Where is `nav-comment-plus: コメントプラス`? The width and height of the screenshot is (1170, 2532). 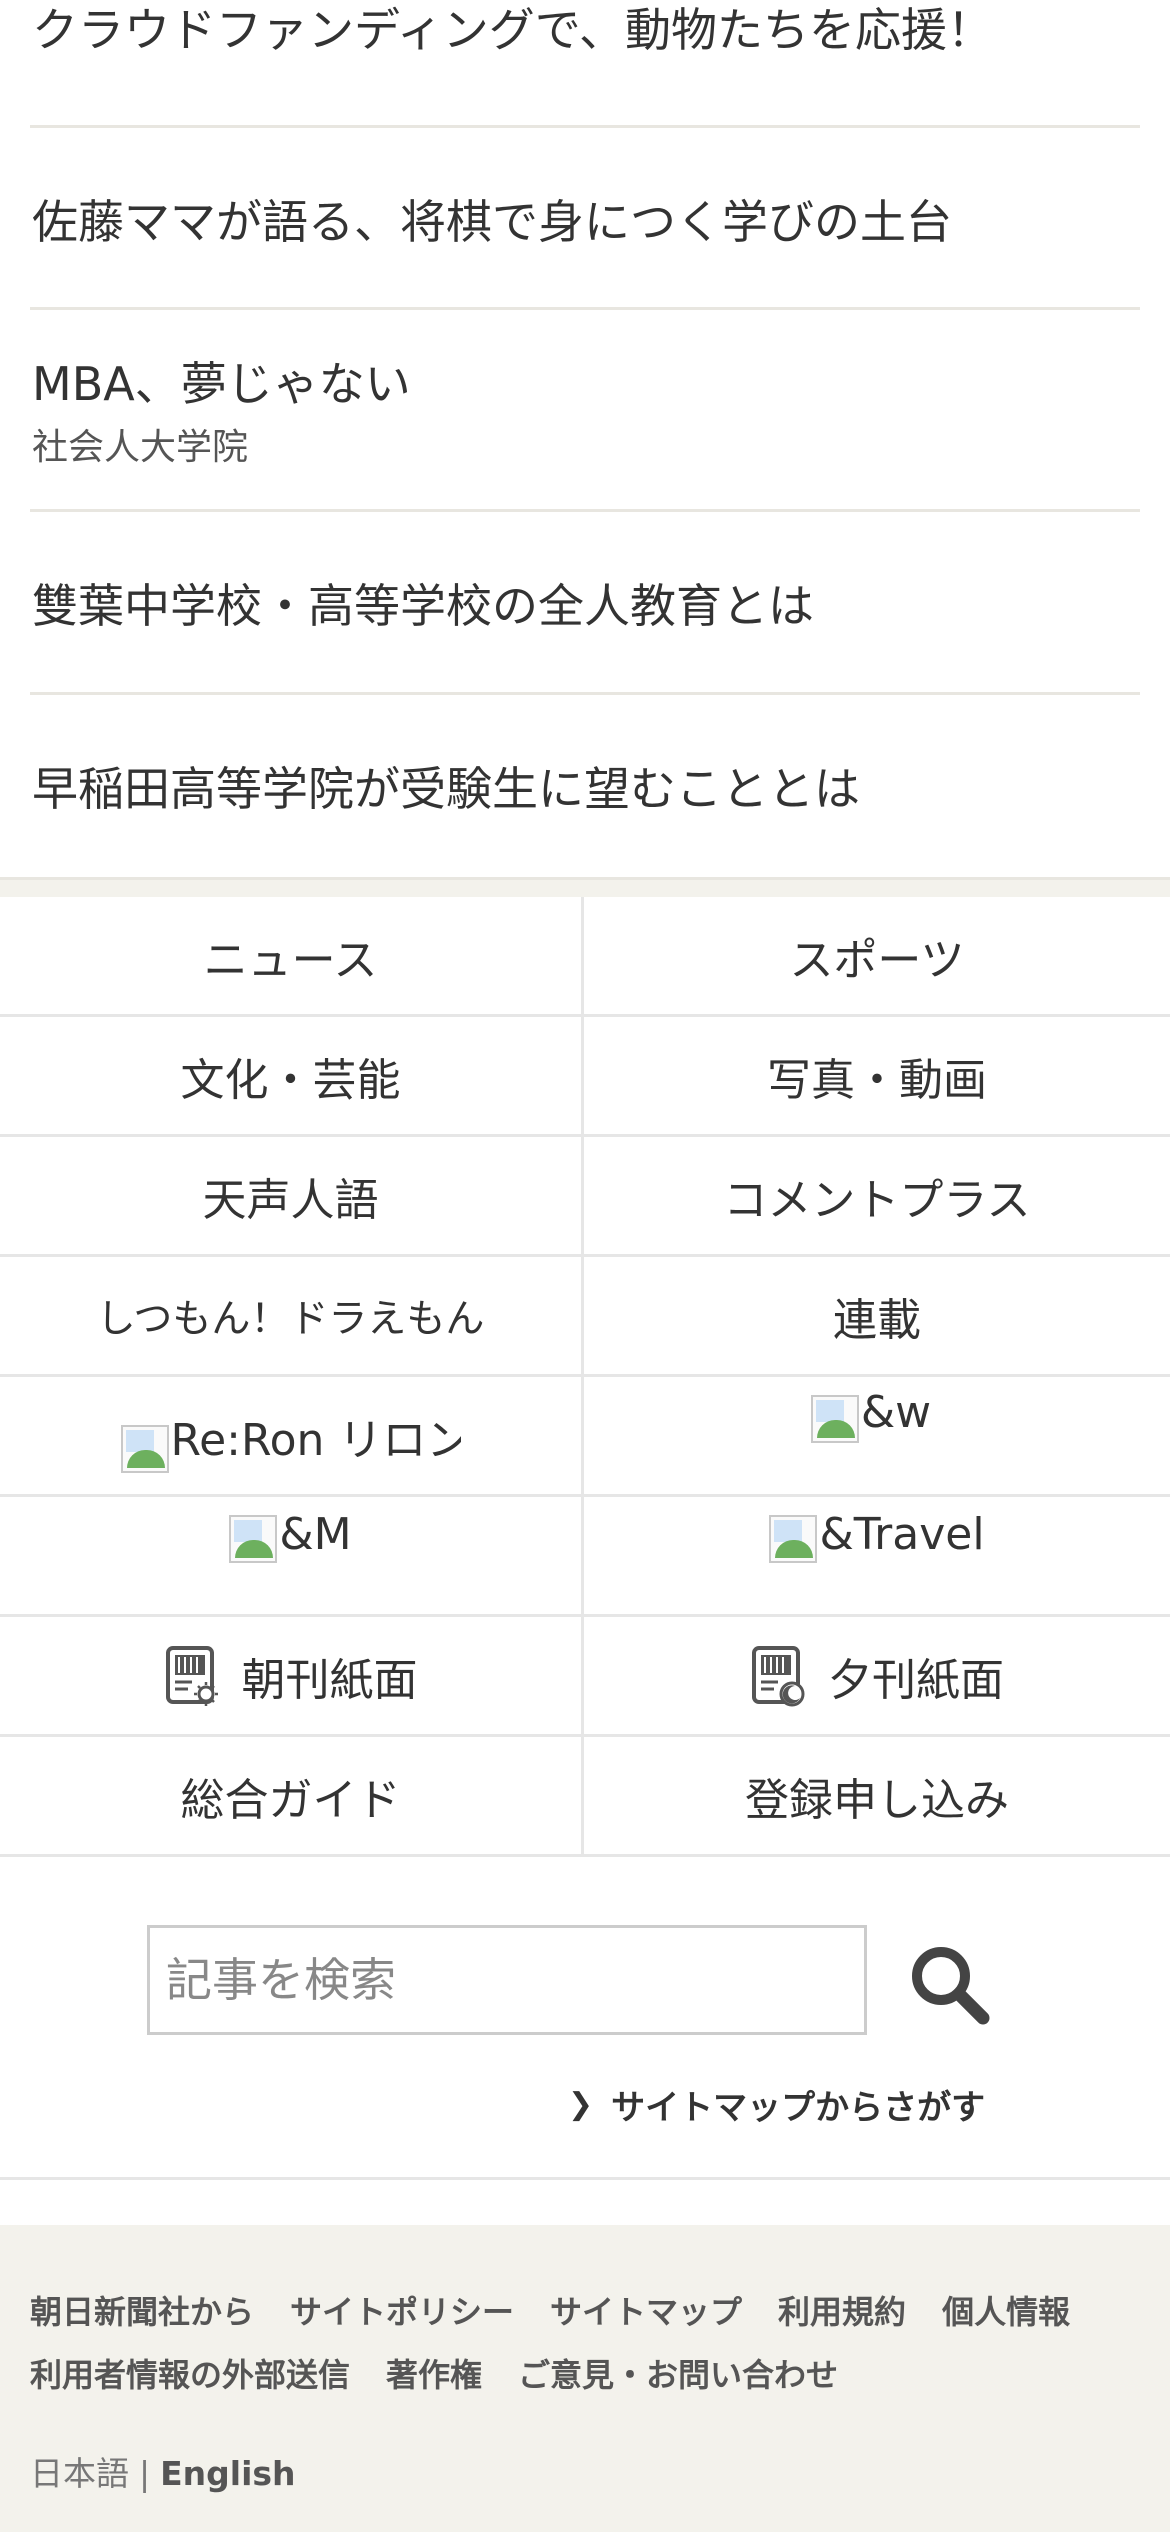
nav-comment-plus: コメントプラス is located at coordinates (877, 1197).